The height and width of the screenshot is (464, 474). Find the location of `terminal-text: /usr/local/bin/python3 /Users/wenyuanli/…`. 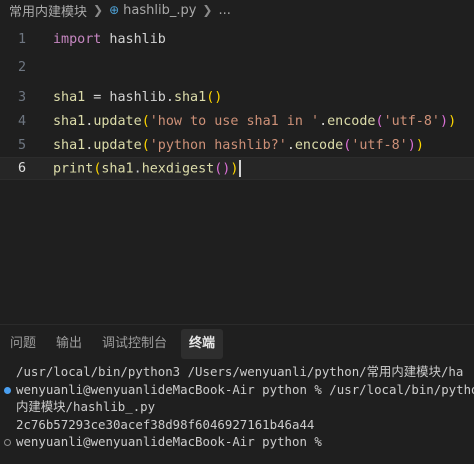

terminal-text: /usr/local/bin/python3 /Users/wenyuanli/… is located at coordinates (240, 371).